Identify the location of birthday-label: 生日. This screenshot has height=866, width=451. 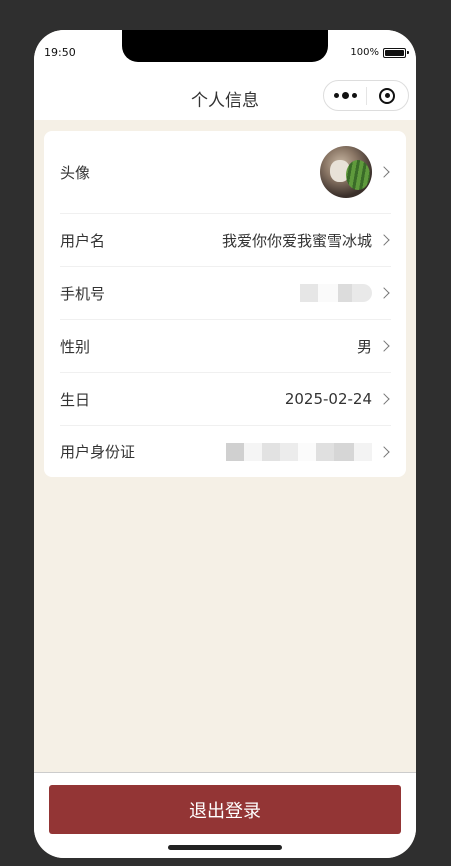
(75, 399).